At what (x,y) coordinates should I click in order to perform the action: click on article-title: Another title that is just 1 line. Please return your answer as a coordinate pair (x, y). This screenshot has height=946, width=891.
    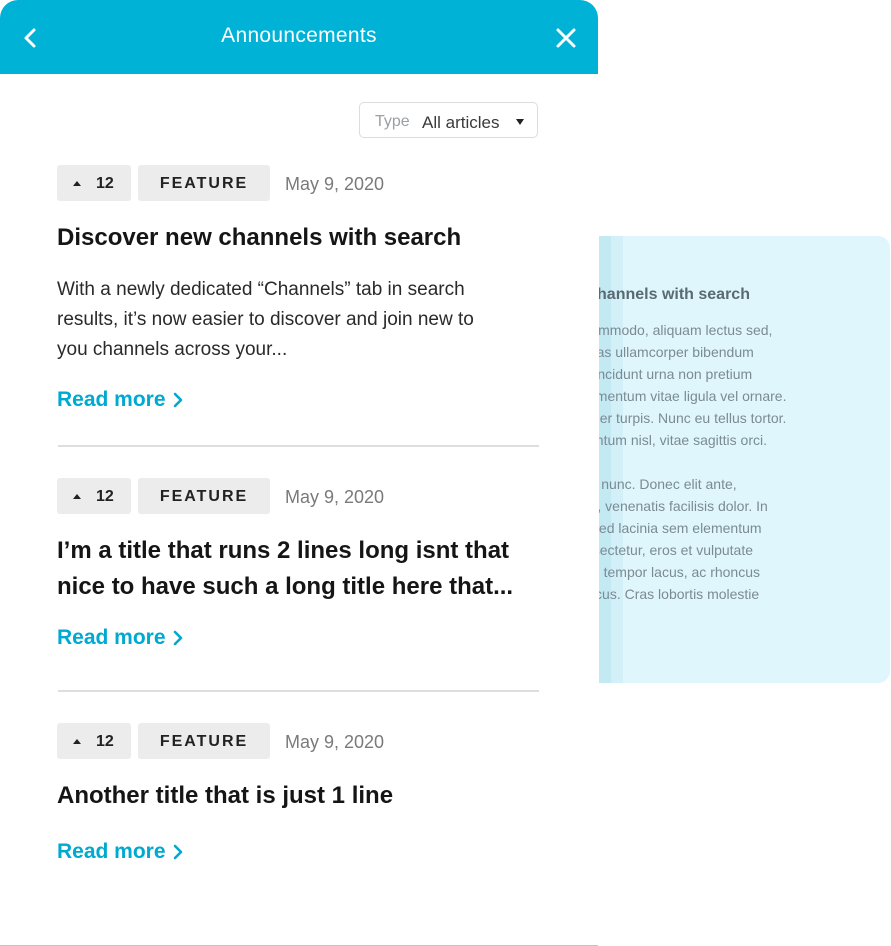
    Looking at the image, I should click on (225, 796).